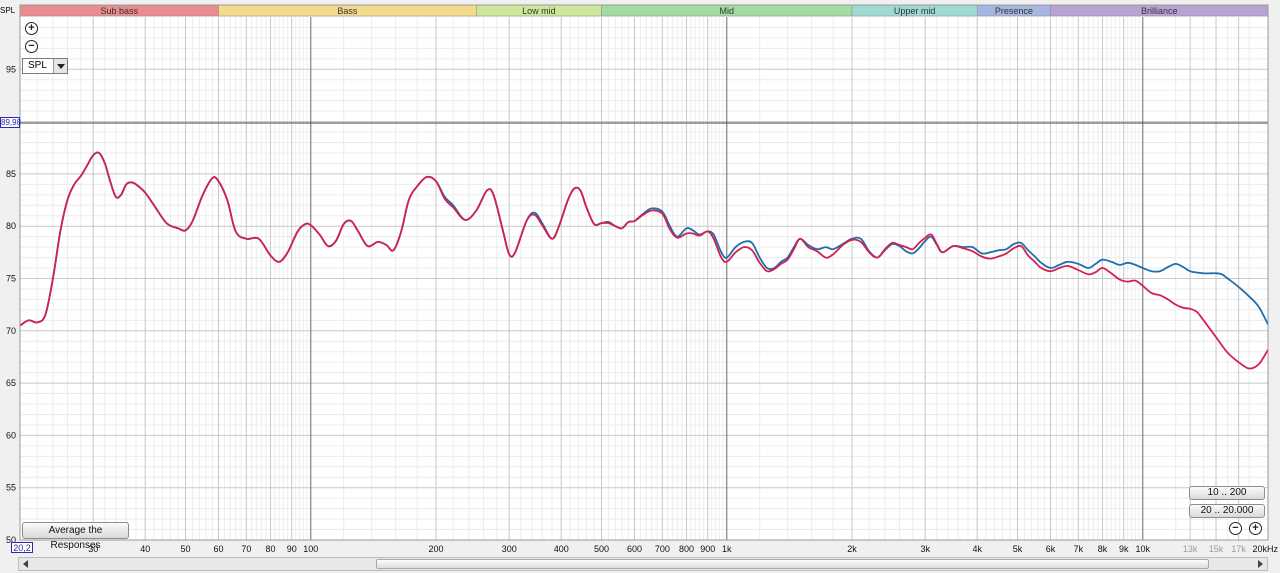 The height and width of the screenshot is (573, 1280). I want to click on y-tick-label: 85, so click(11, 174).